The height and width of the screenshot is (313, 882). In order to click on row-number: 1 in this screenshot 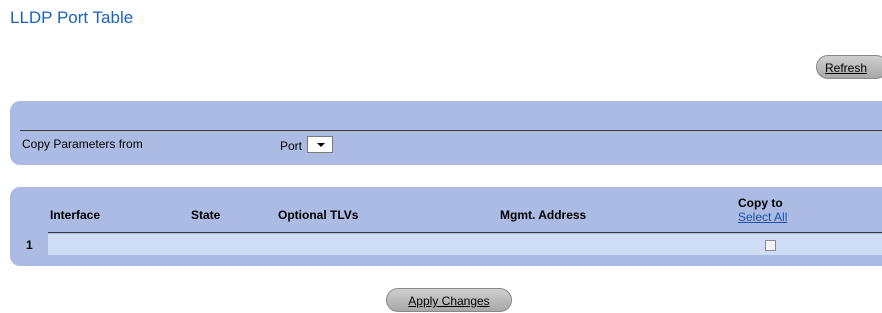, I will do `click(29, 245)`.